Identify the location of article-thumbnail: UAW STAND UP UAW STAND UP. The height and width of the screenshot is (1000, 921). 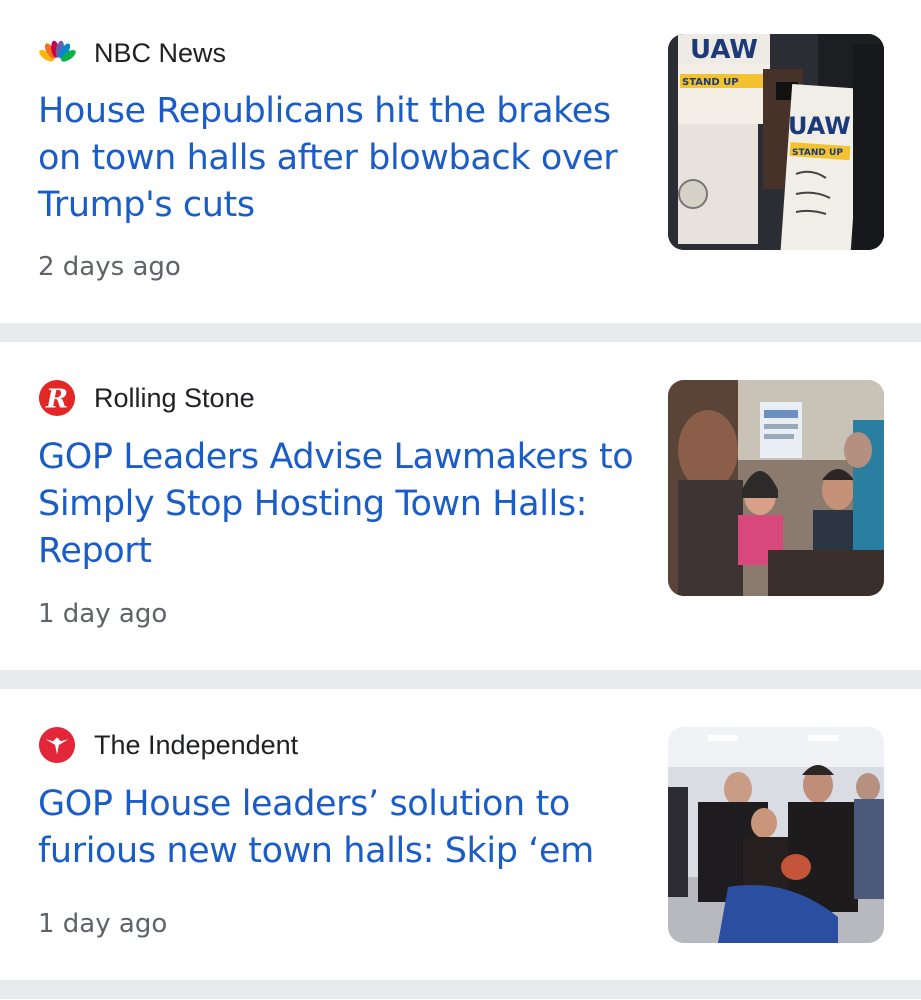
(776, 142).